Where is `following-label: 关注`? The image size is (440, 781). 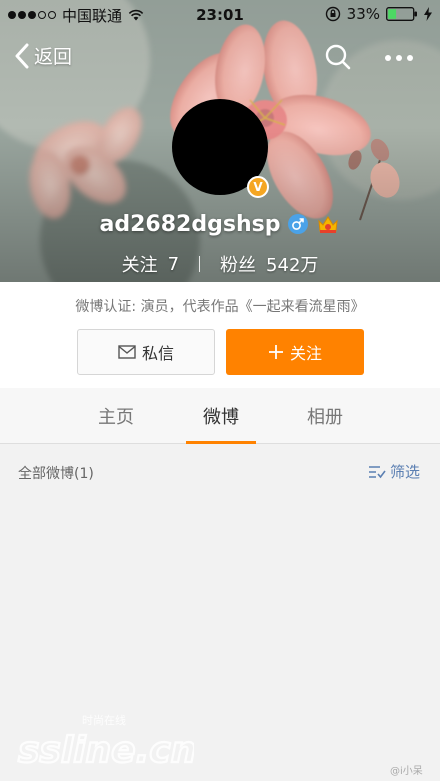 following-label: 关注 is located at coordinates (139, 265).